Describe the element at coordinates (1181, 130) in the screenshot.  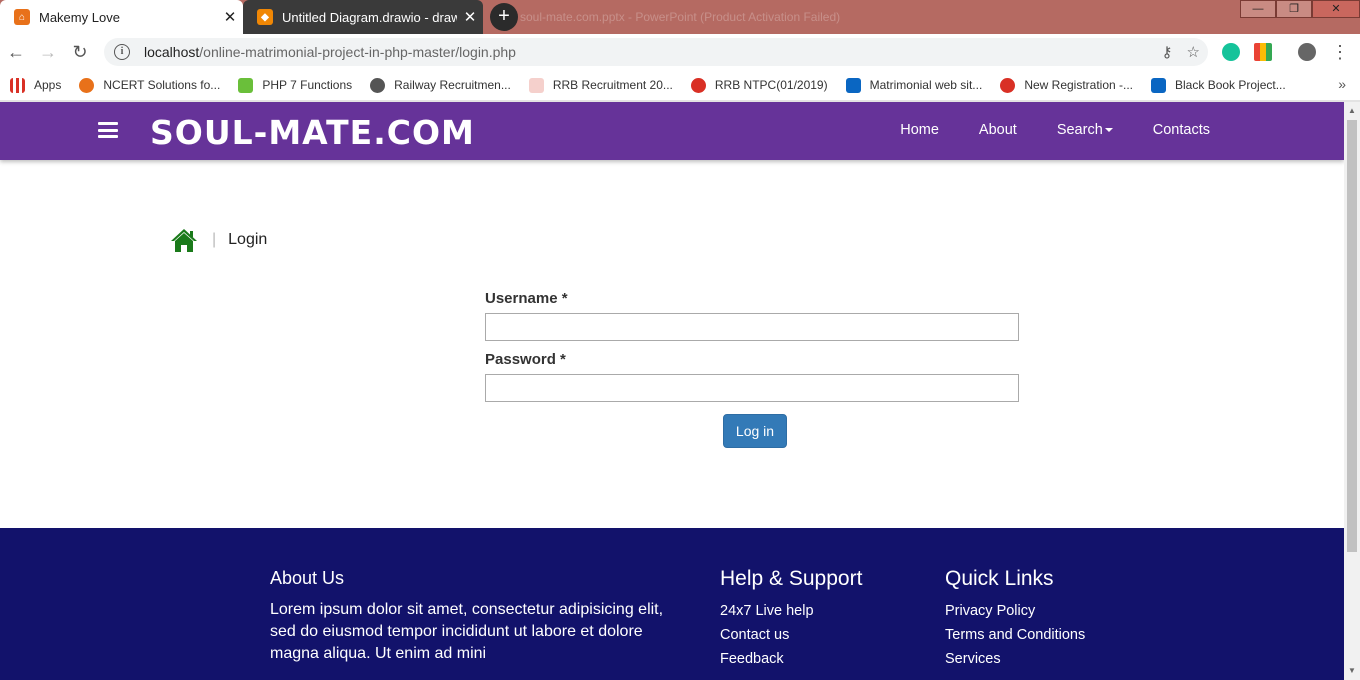
I see `nav-contacts: Contacts` at that location.